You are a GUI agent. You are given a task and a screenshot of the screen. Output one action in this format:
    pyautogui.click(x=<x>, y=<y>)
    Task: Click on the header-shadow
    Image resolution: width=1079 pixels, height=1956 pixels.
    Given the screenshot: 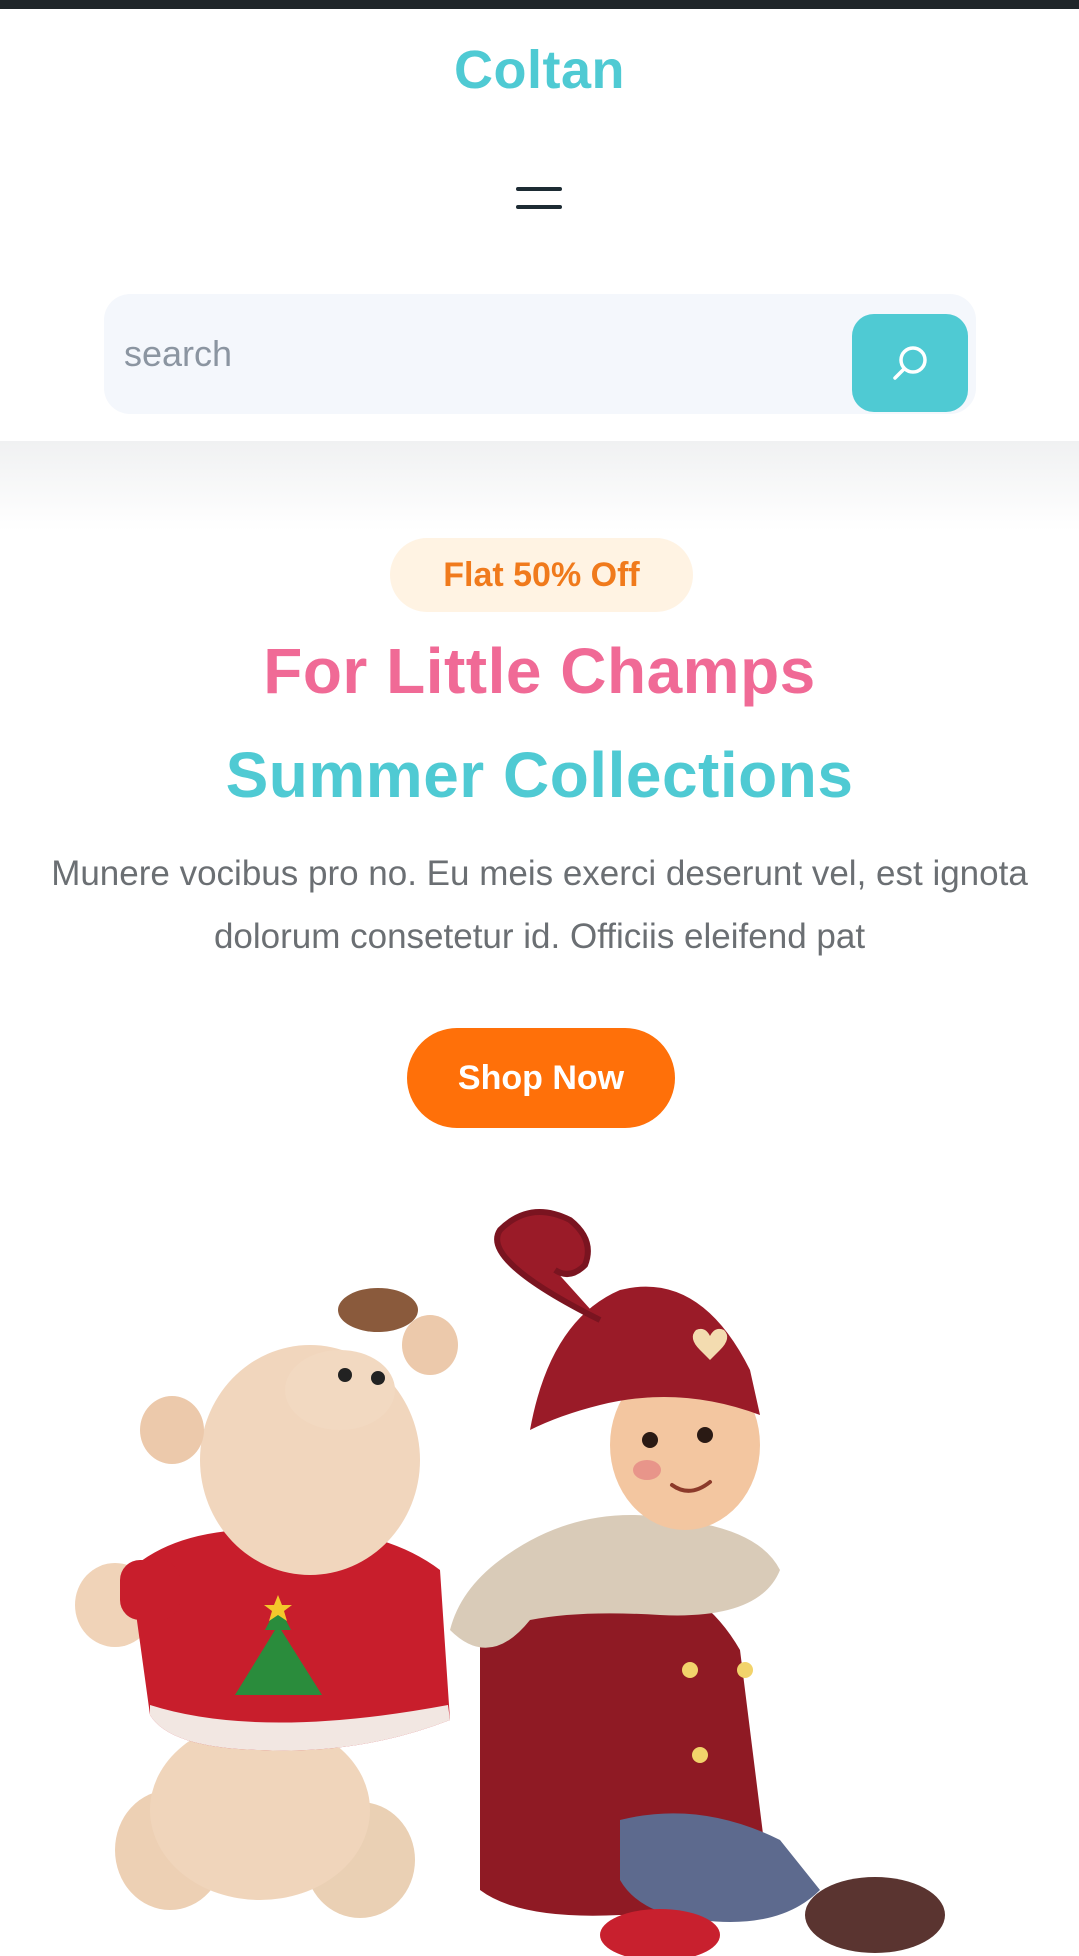 What is the action you would take?
    pyautogui.click(x=539, y=486)
    